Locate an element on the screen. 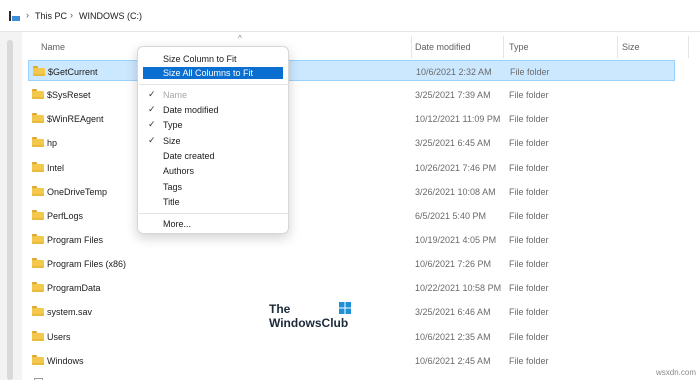 This screenshot has height=380, width=700. sort-ascending-icon: ^ is located at coordinates (240, 38).